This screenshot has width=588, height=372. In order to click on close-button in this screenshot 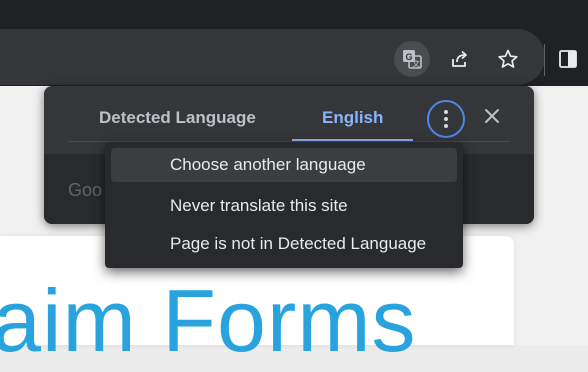, I will do `click(492, 116)`.